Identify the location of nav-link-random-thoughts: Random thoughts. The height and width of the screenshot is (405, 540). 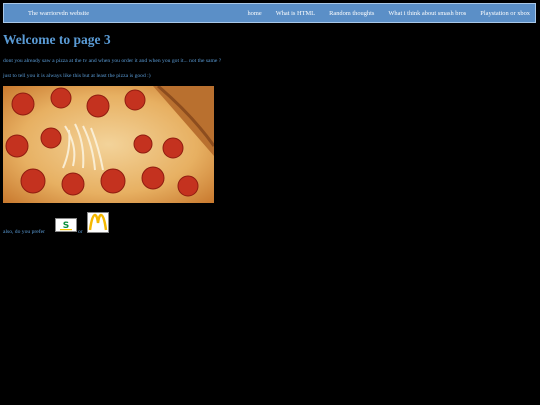
(351, 13).